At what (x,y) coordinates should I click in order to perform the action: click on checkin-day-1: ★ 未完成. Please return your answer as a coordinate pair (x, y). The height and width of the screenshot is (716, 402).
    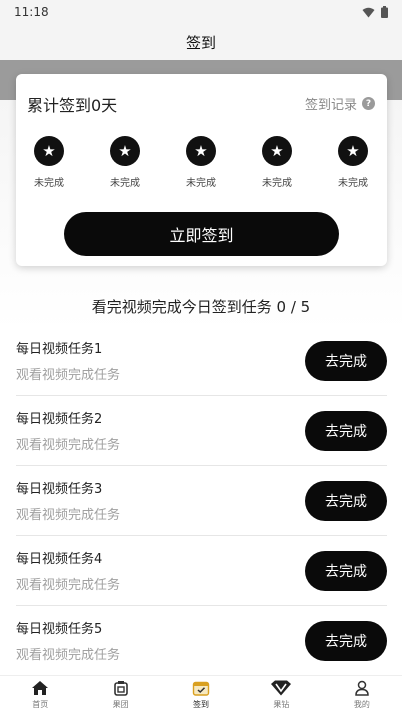
    Looking at the image, I should click on (49, 162).